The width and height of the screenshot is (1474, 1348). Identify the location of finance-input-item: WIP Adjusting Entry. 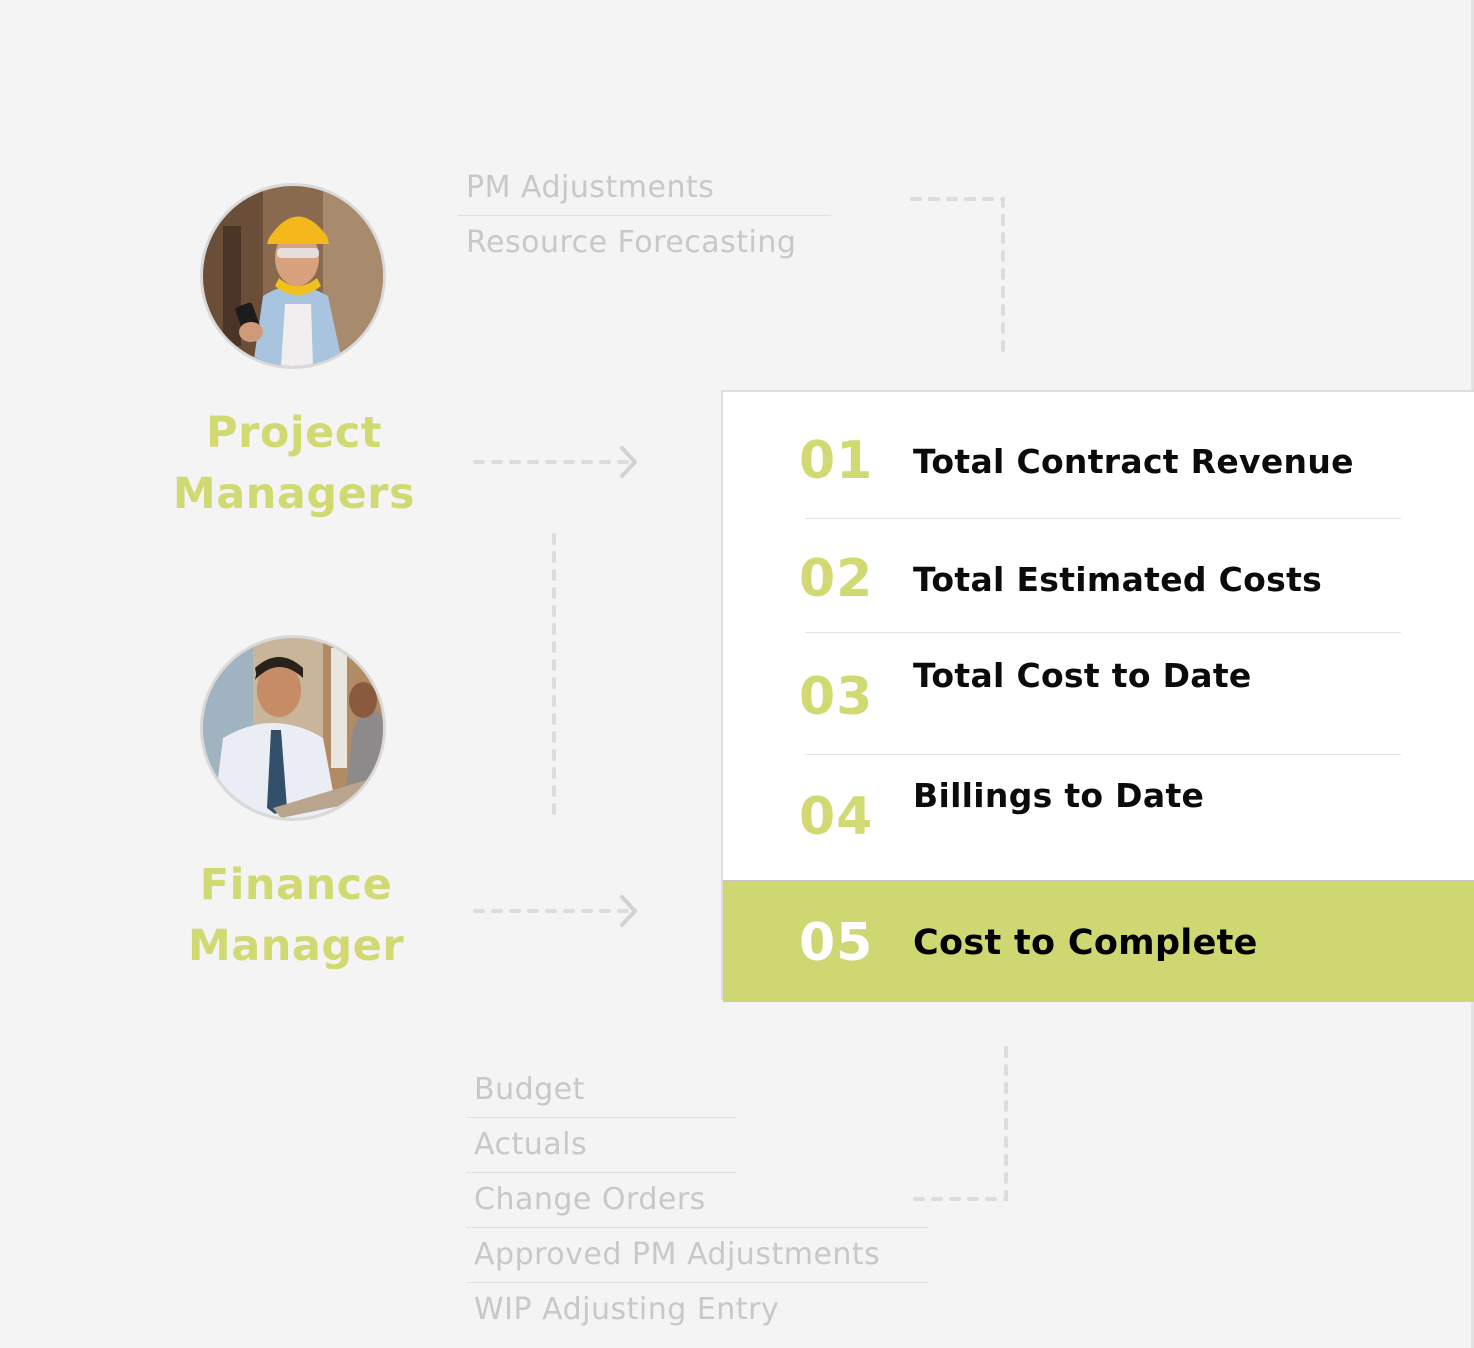
(627, 1309).